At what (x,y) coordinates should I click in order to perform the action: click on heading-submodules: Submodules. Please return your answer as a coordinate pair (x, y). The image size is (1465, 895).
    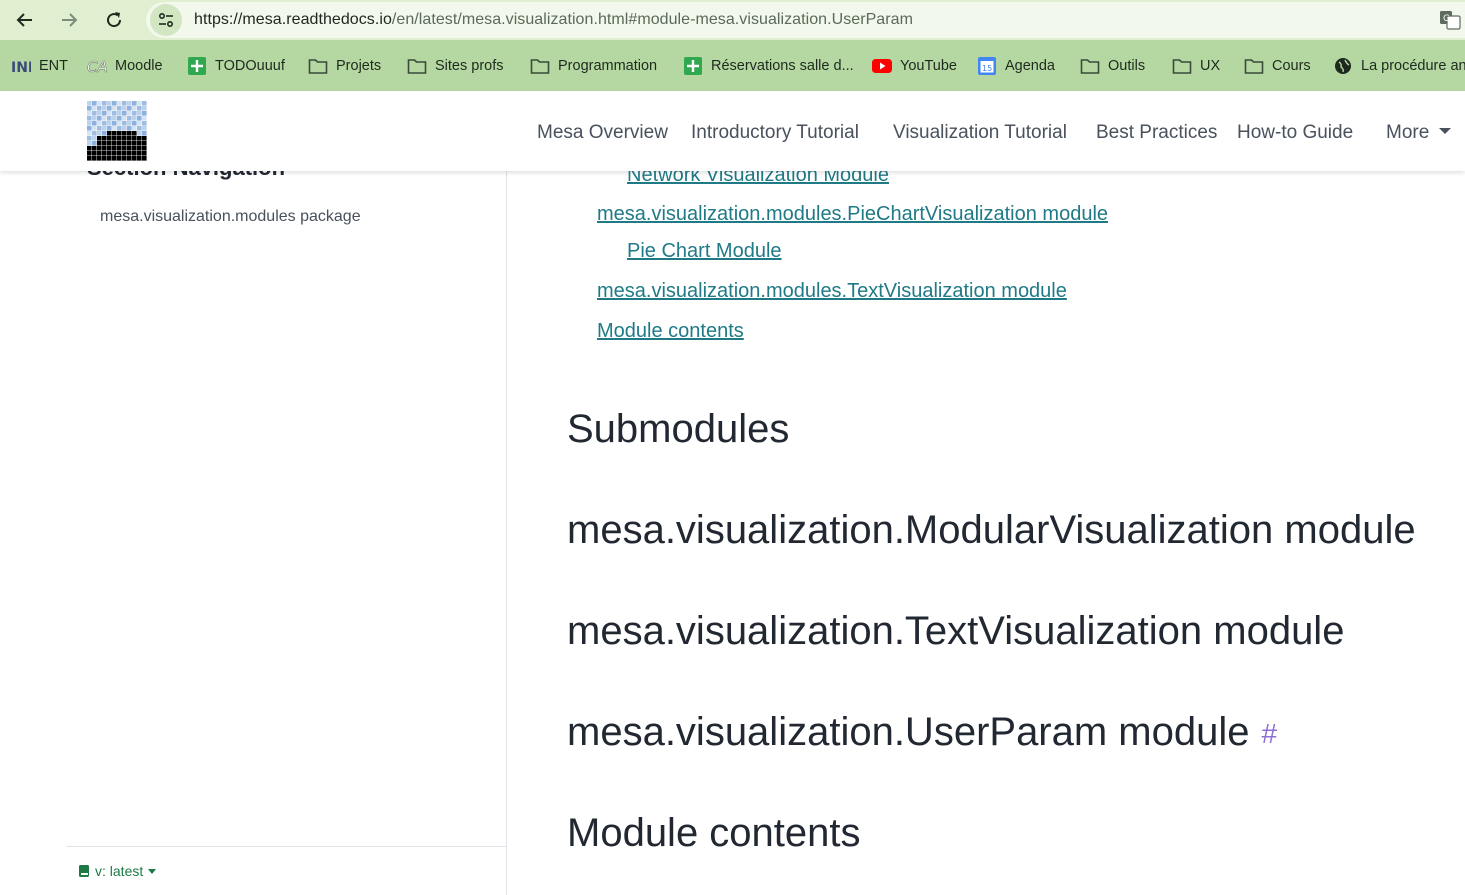
    Looking at the image, I should click on (678, 429).